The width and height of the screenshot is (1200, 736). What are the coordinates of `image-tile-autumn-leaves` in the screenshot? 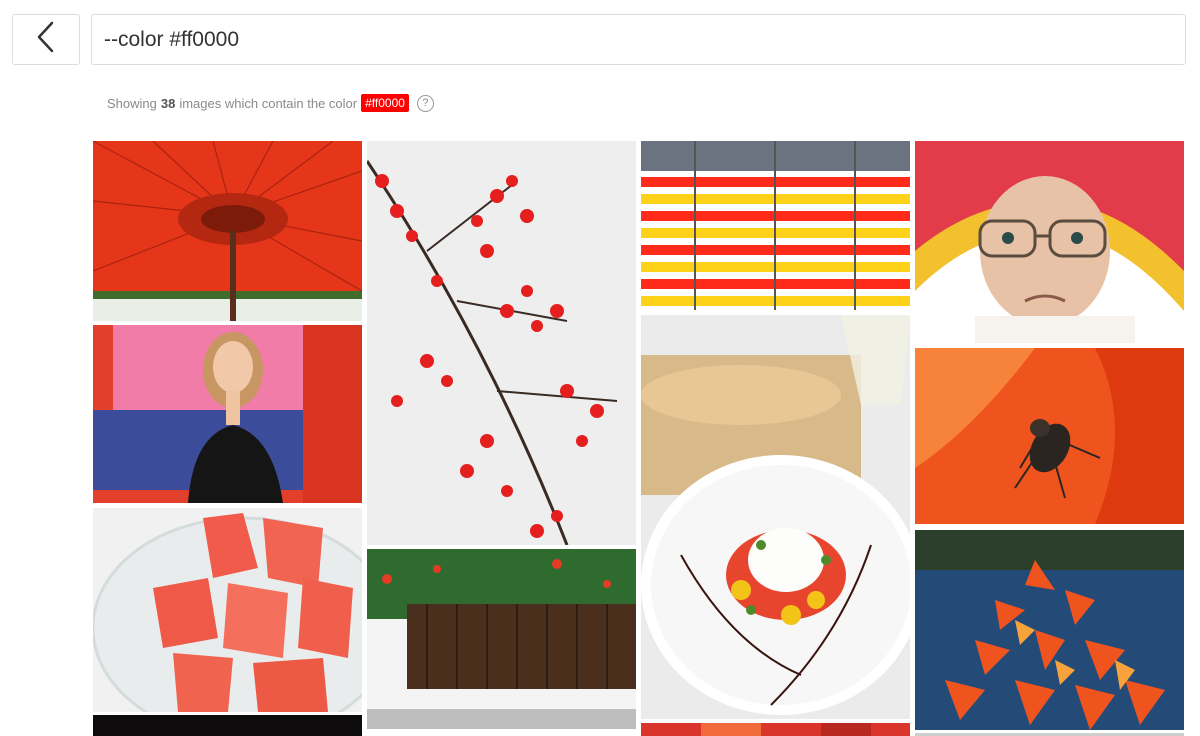 It's located at (1049, 630).